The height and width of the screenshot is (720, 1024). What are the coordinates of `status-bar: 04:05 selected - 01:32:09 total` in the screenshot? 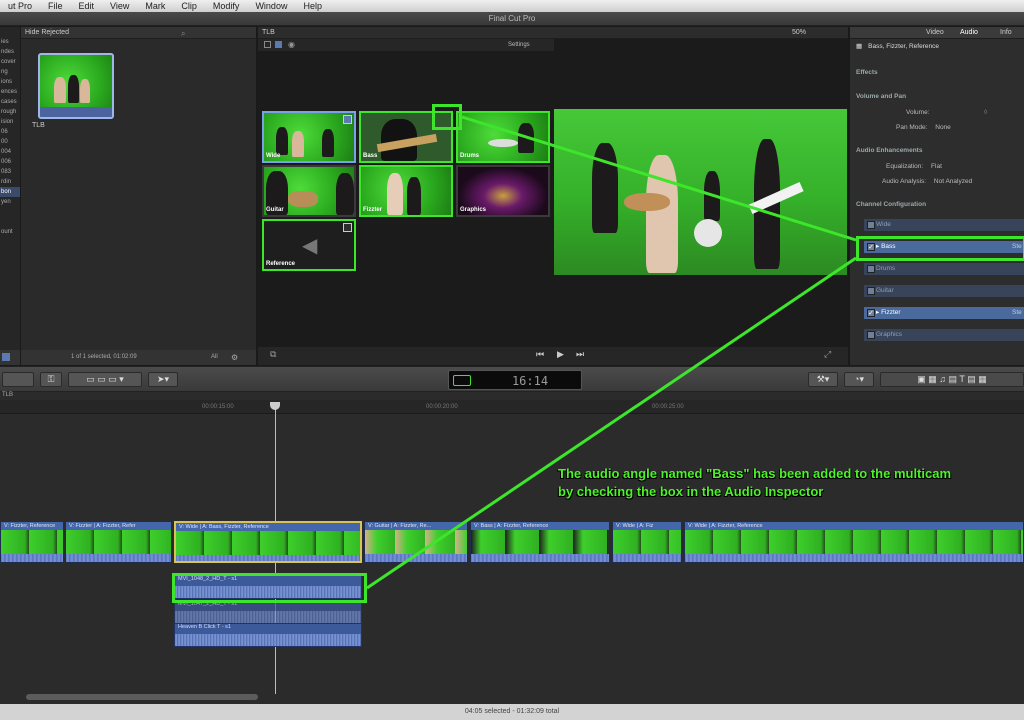 It's located at (512, 712).